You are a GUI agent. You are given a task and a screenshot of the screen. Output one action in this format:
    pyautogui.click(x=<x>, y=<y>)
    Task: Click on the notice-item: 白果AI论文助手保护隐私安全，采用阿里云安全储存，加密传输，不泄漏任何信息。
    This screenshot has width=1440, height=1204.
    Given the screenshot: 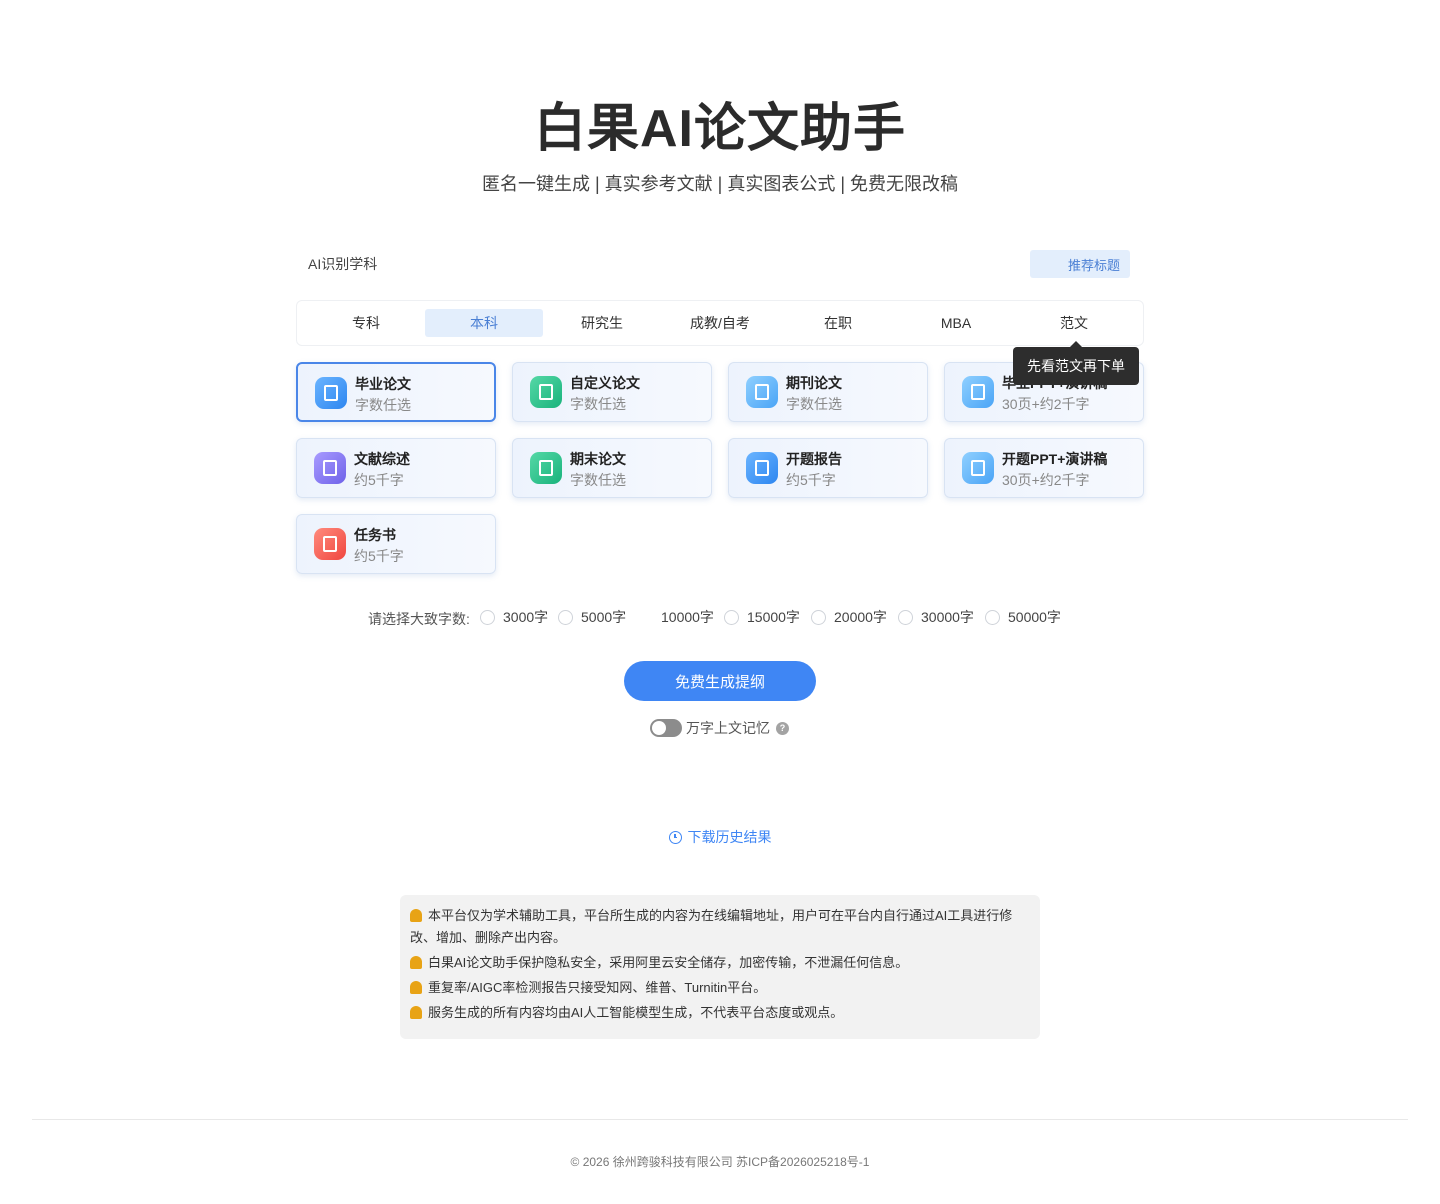 What is the action you would take?
    pyautogui.click(x=716, y=963)
    